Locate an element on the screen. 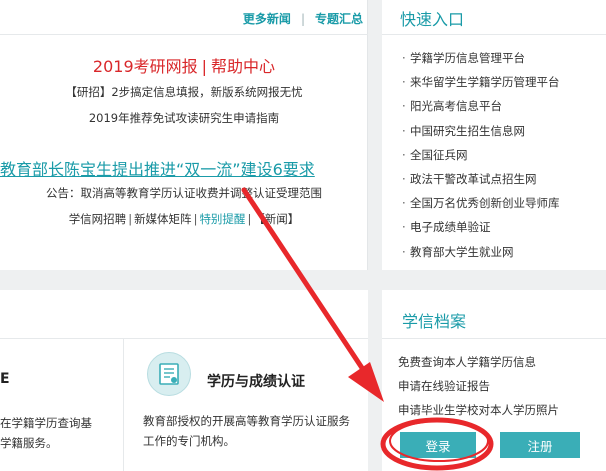 This screenshot has height=471, width=606. media-matrix-link: 新媒体矩阵 is located at coordinates (163, 219).